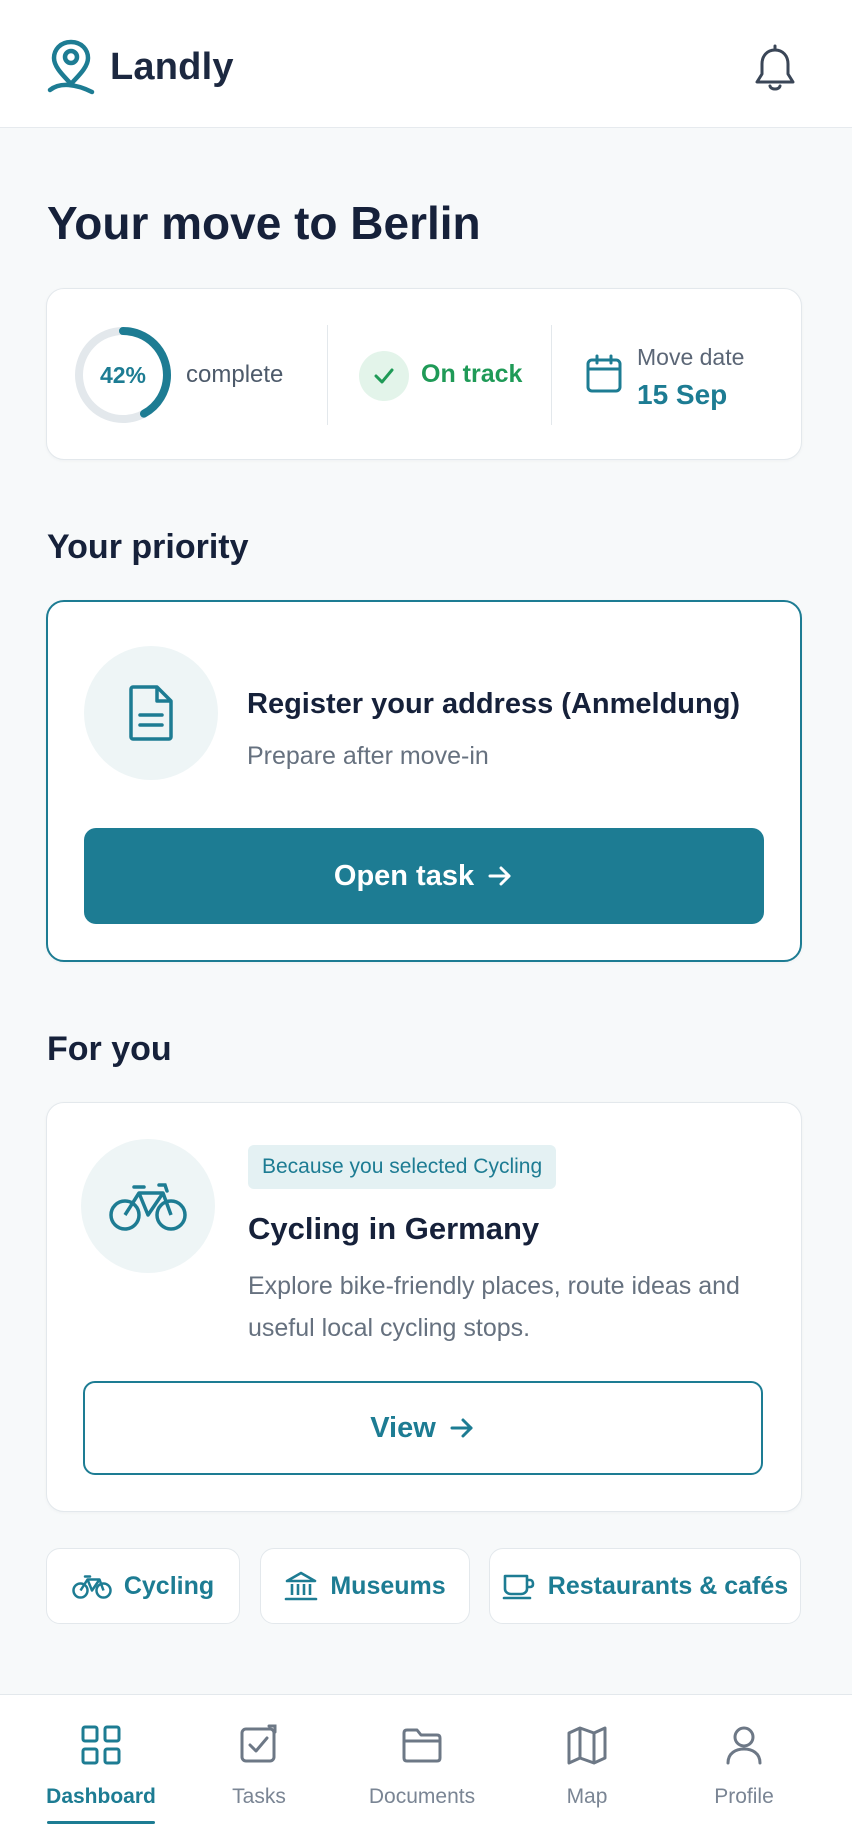  Describe the element at coordinates (101, 1775) in the screenshot. I see `nav-dashboard: Dashboard` at that location.